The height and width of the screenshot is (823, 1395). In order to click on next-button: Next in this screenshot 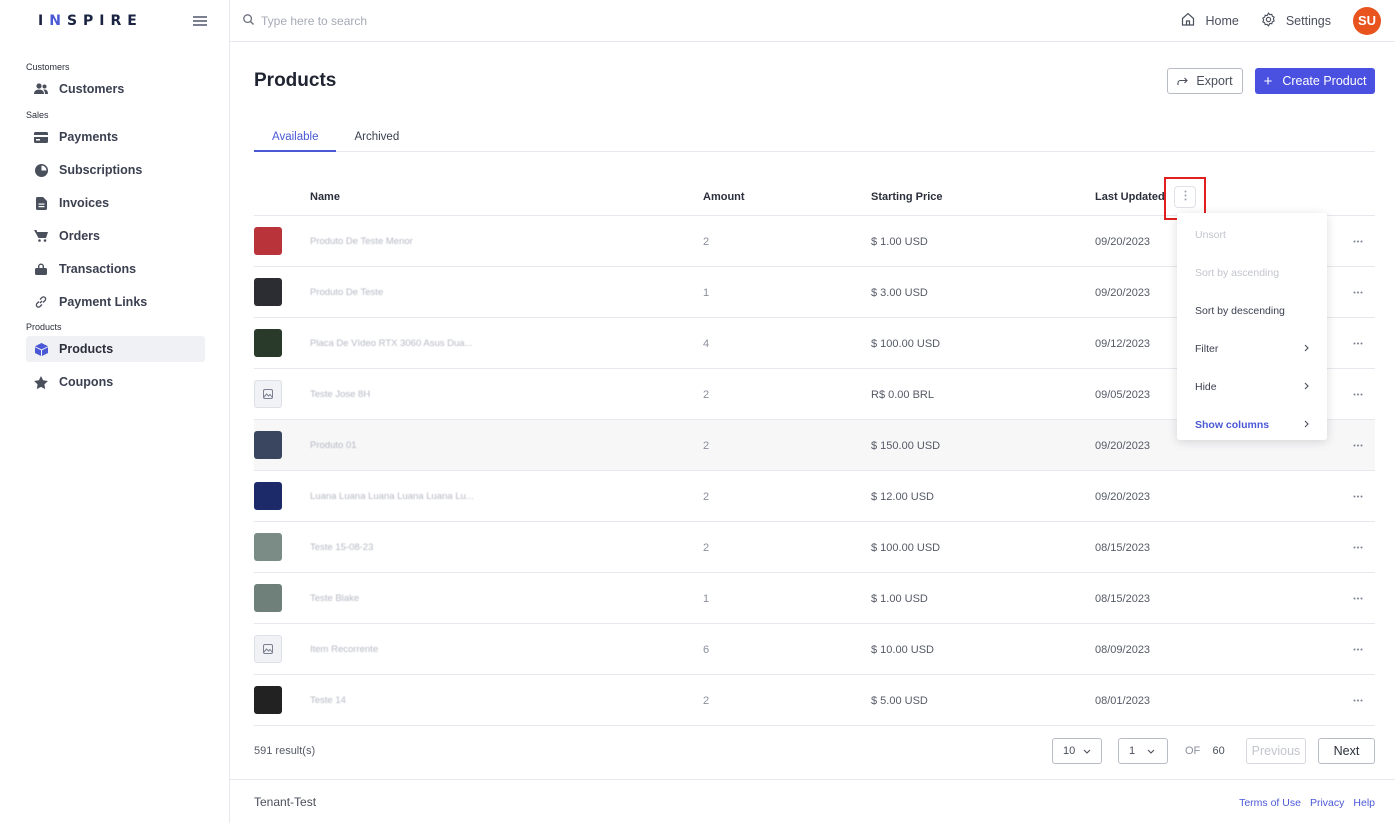, I will do `click(1346, 751)`.